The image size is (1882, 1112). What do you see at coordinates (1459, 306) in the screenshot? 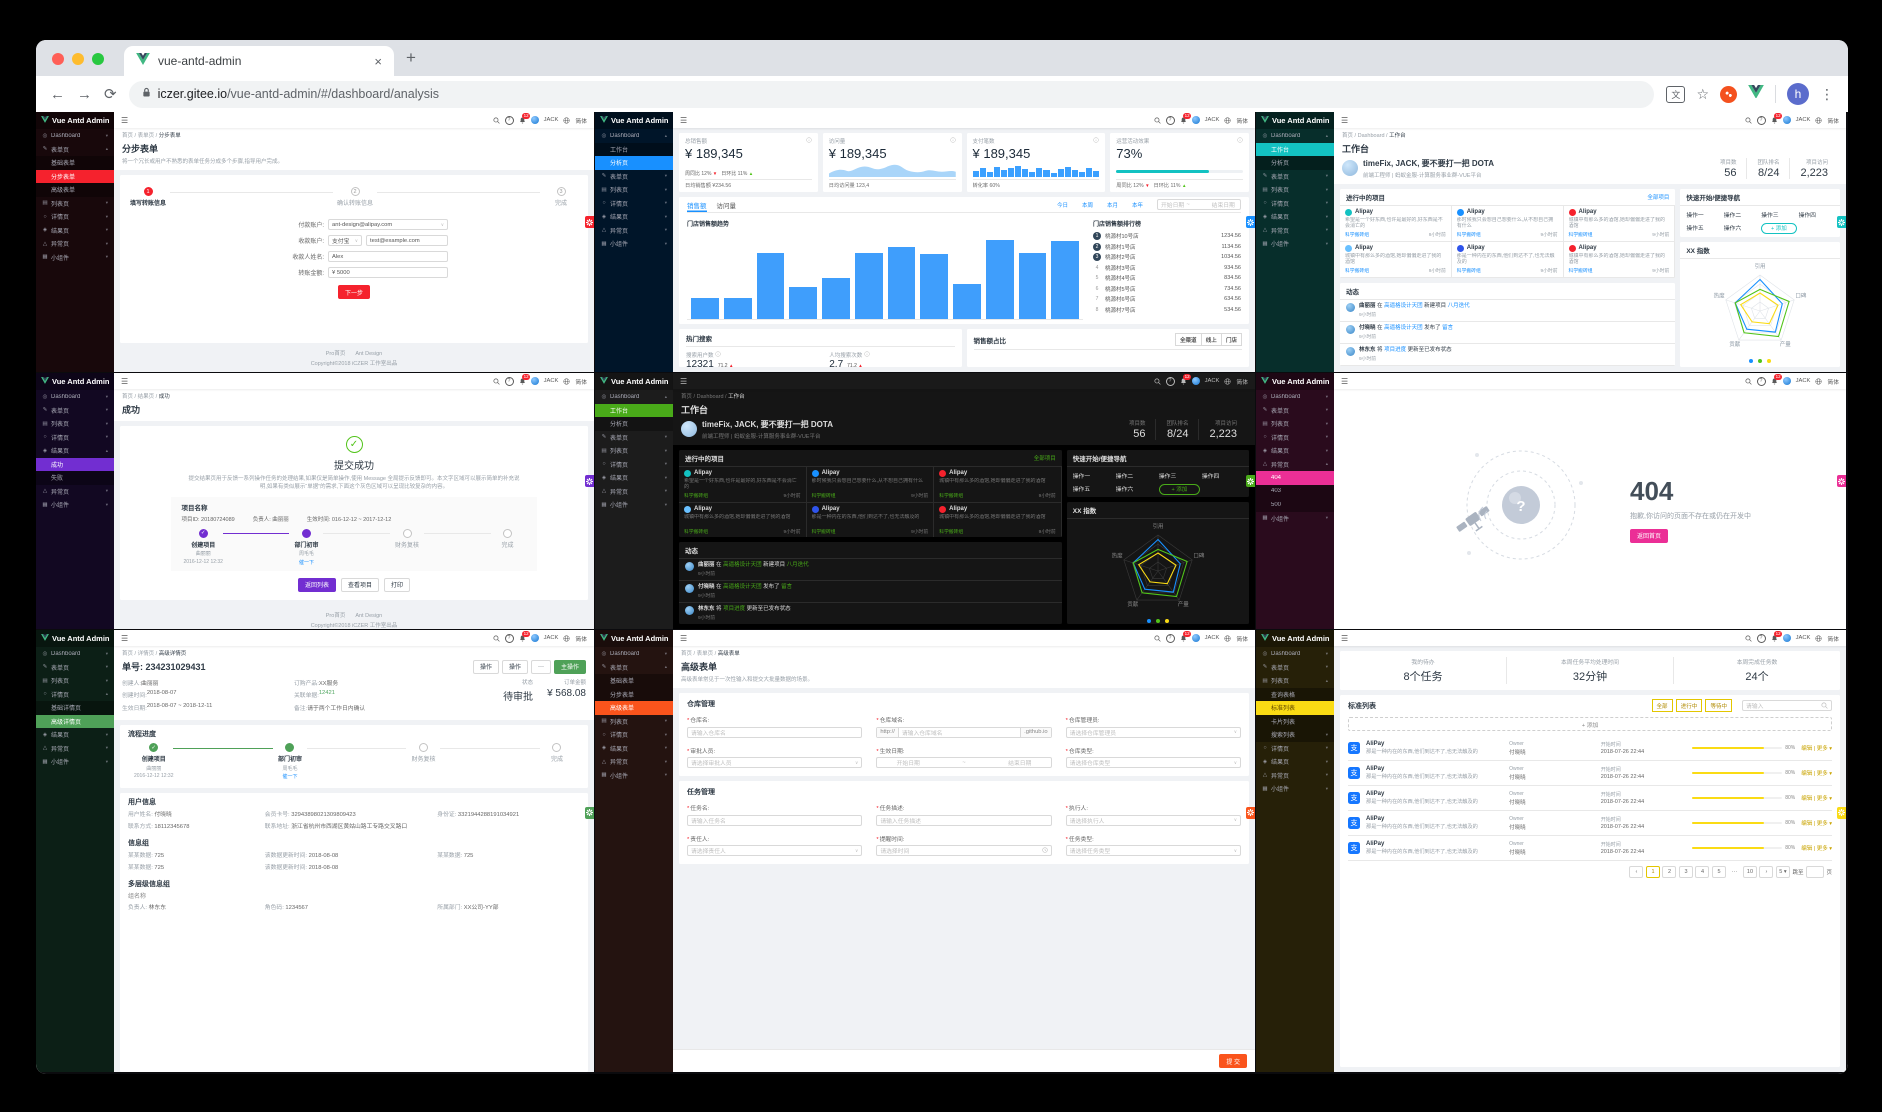
I see `feed-link: 八月迭代` at bounding box center [1459, 306].